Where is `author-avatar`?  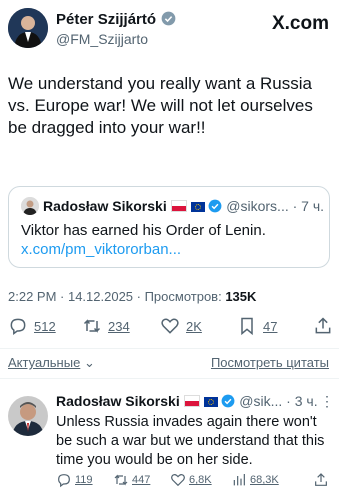 author-avatar is located at coordinates (28, 28).